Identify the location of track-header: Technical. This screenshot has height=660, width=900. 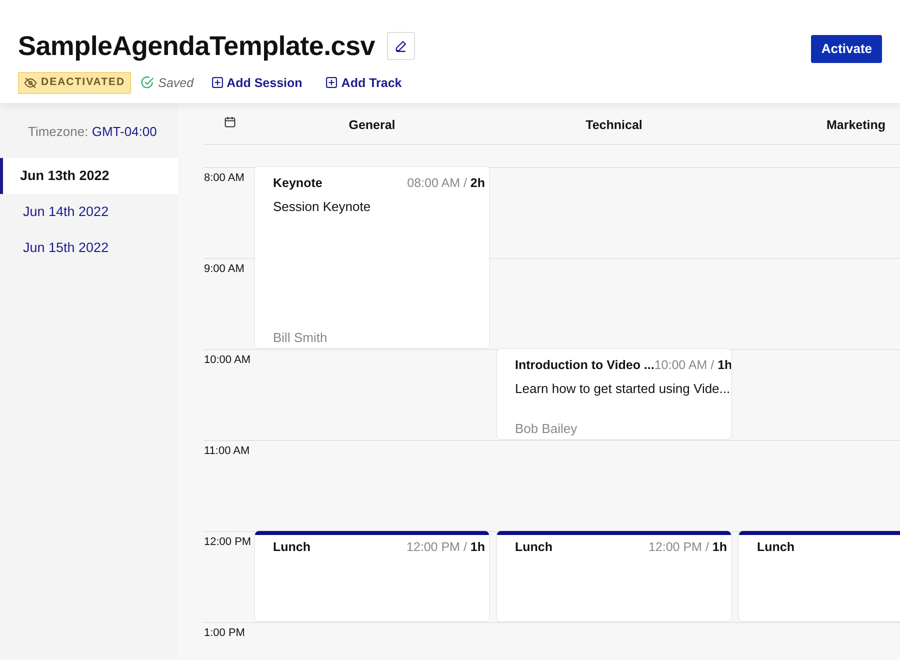
(614, 125).